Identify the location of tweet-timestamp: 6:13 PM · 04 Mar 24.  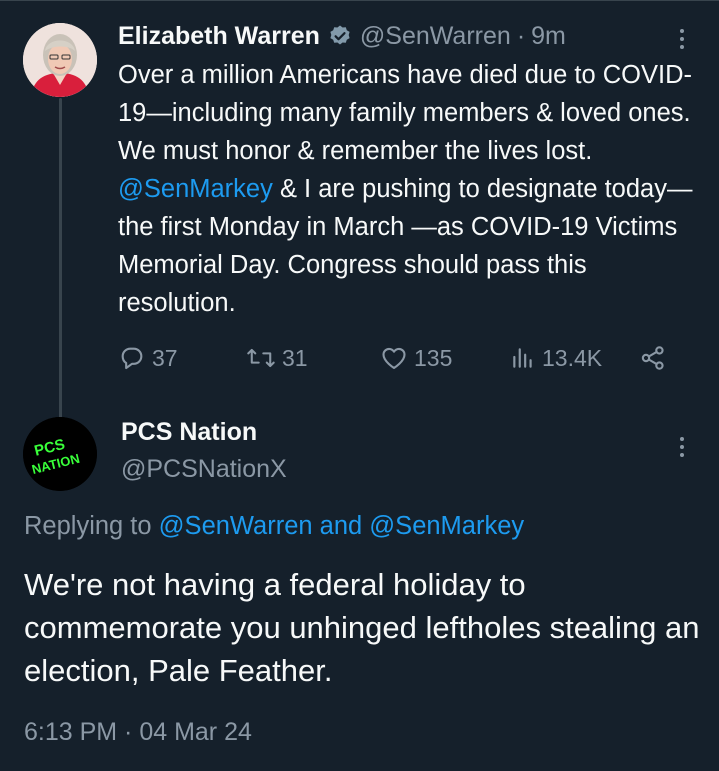
(138, 732).